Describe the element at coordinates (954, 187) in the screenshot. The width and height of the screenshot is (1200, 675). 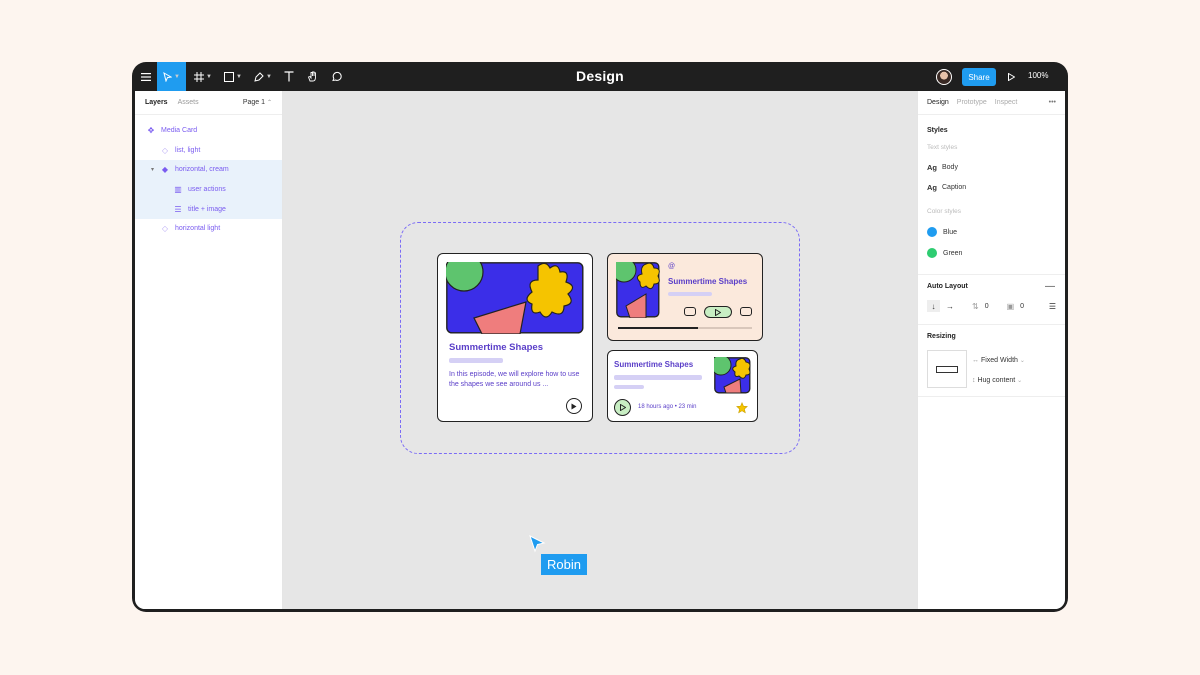
I see `style-name: Caption` at that location.